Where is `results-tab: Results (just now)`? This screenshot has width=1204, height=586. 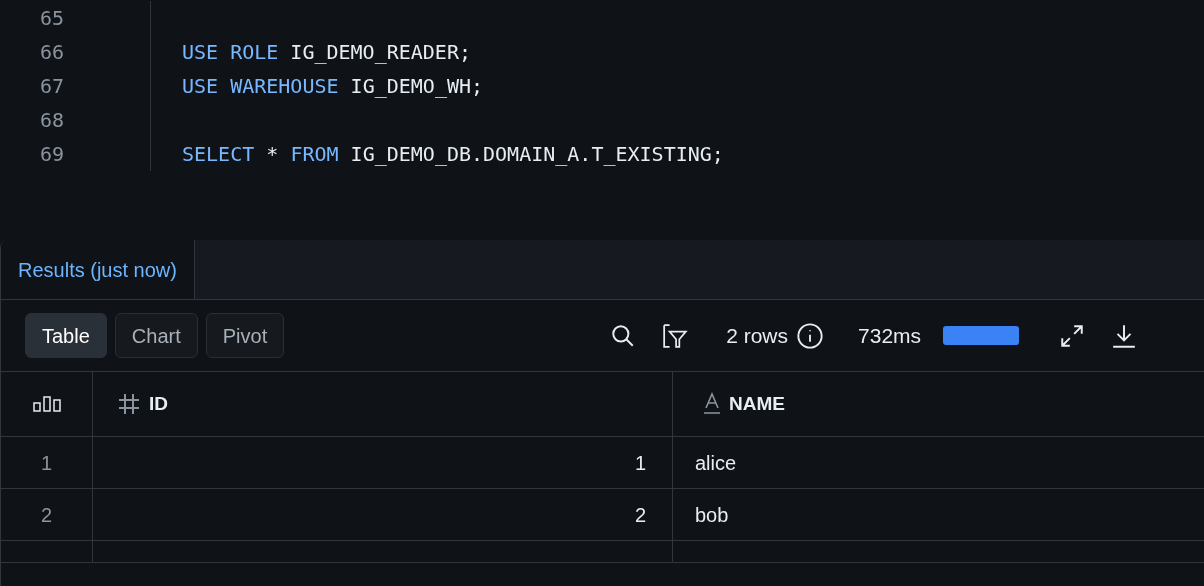
results-tab: Results (just now) is located at coordinates (98, 269).